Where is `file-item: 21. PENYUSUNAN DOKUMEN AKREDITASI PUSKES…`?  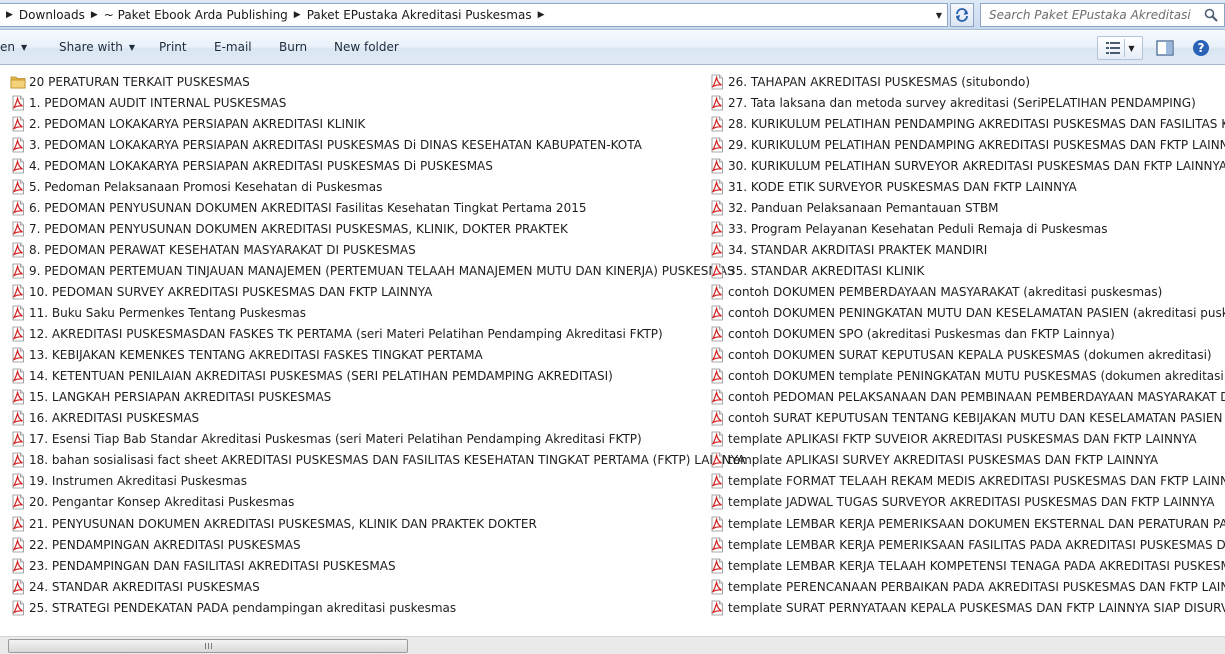
file-item: 21. PENYUSUNAN DOKUMEN AKREDITASI PUSKES… is located at coordinates (360, 523).